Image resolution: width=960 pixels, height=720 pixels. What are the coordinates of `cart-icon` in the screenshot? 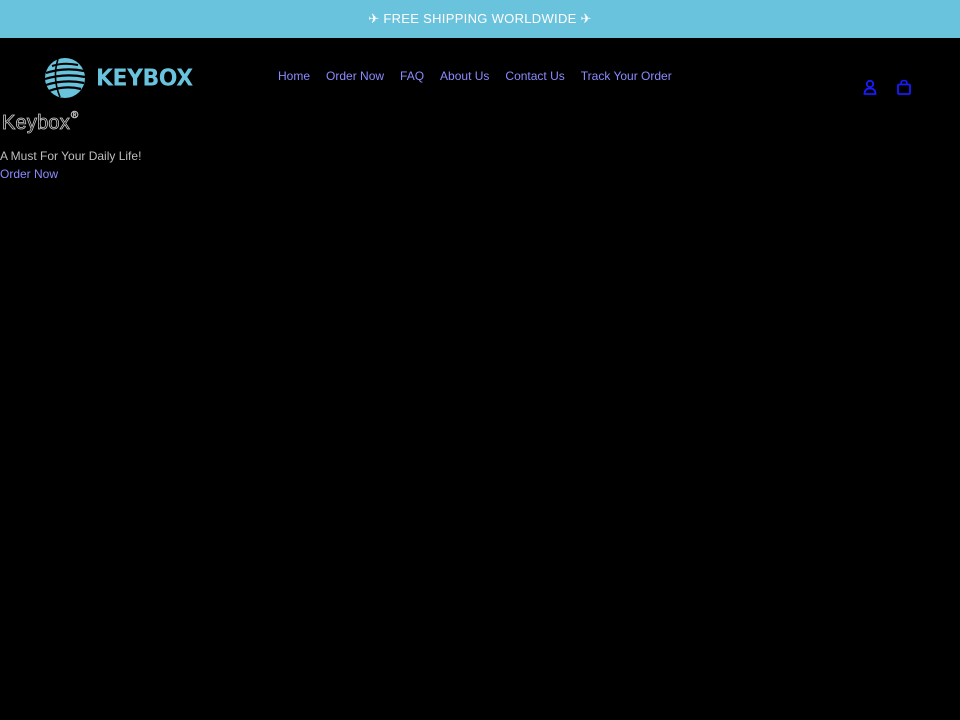 It's located at (904, 87).